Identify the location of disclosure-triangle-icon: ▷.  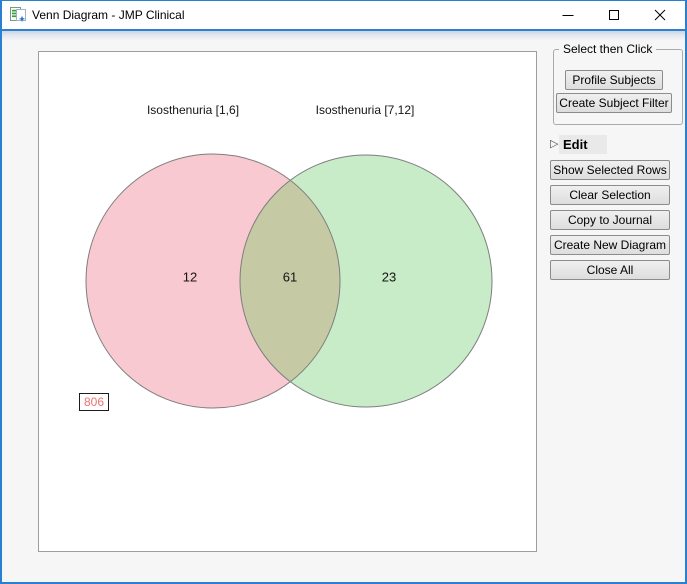
(554, 144).